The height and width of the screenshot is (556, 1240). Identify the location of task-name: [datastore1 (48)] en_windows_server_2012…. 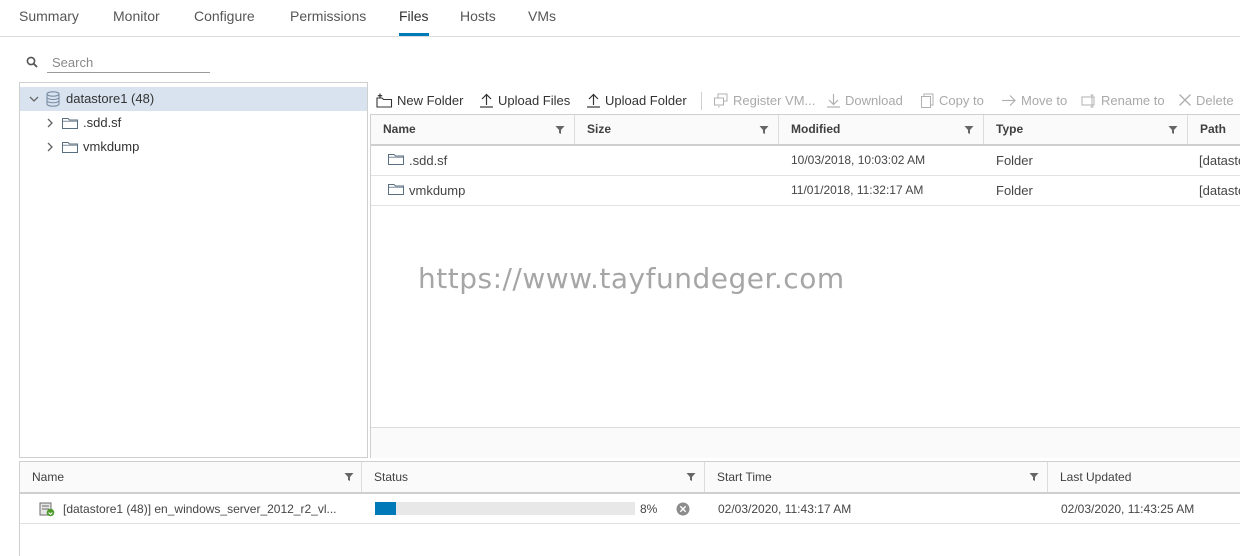
(200, 509).